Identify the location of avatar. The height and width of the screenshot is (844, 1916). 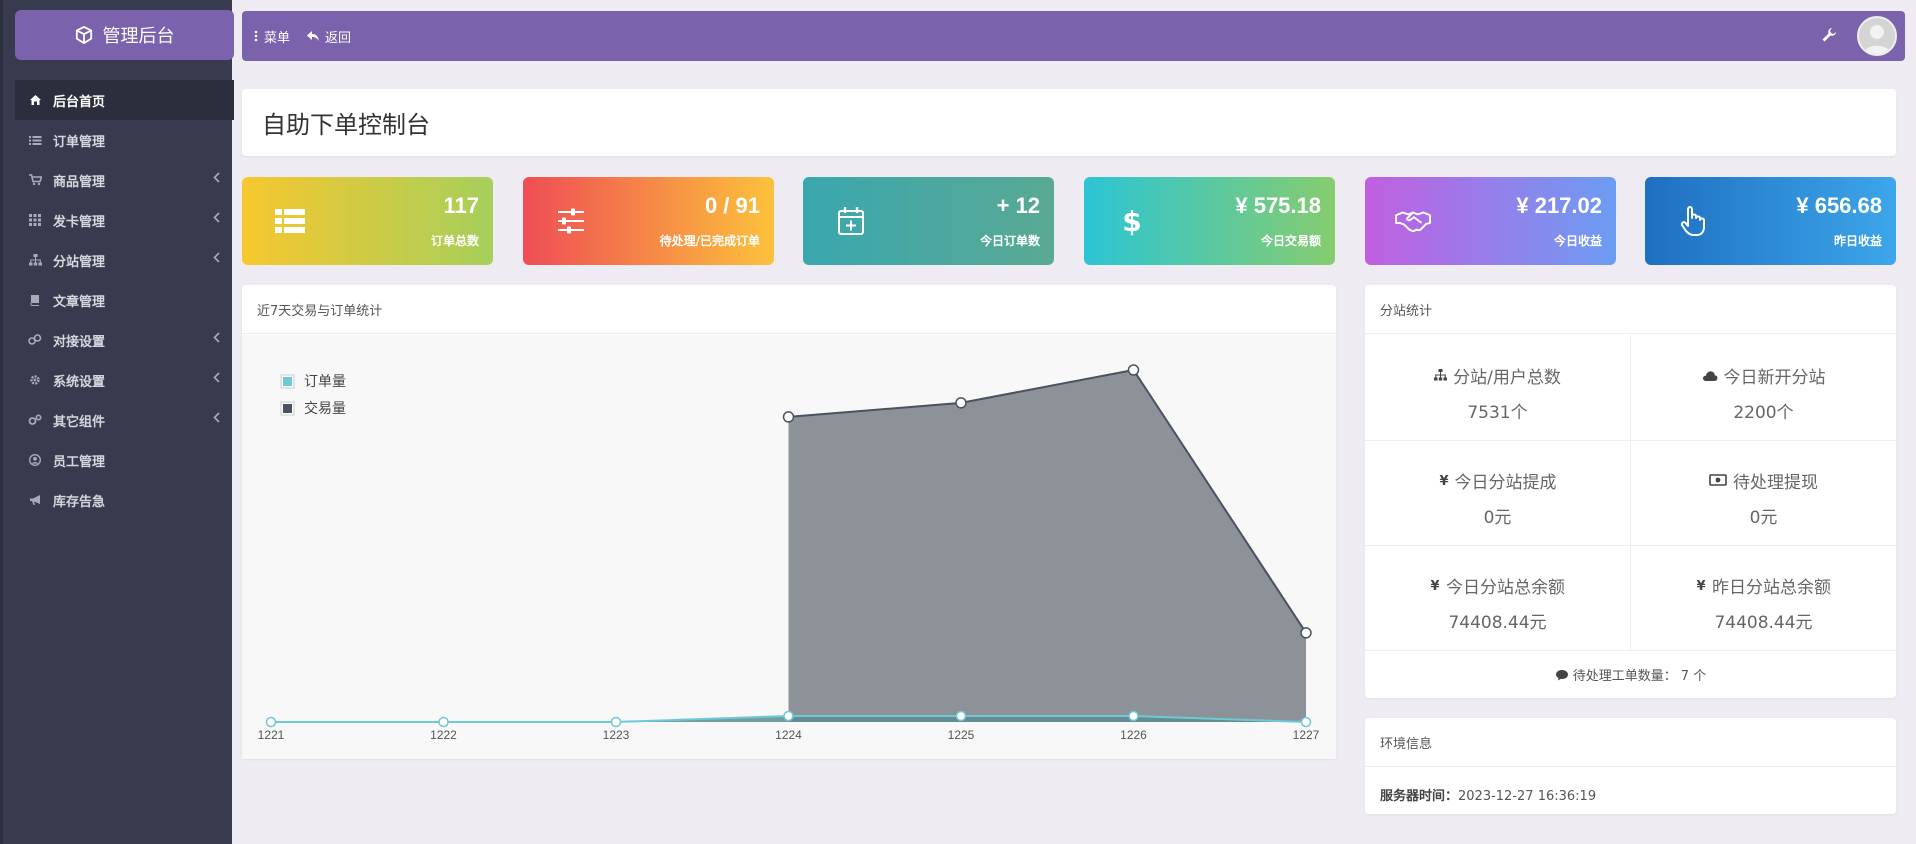
(1877, 36).